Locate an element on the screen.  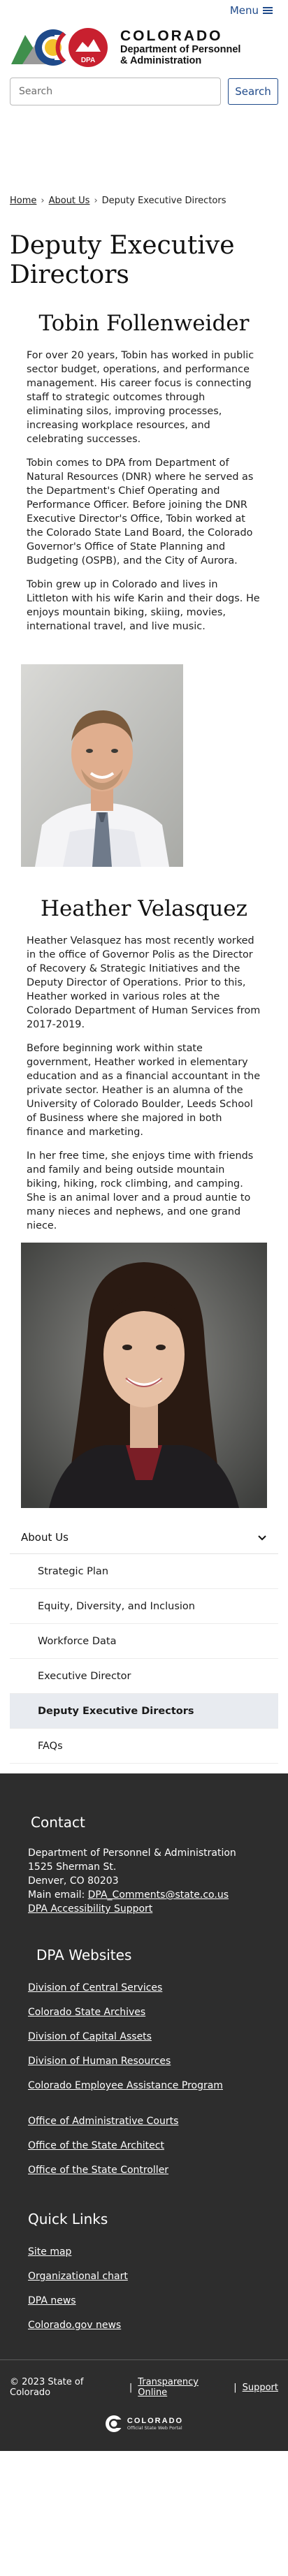
search-input is located at coordinates (115, 92).